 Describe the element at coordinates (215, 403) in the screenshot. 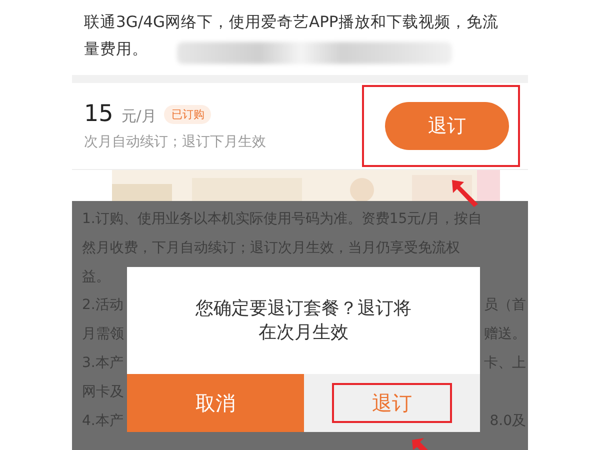

I see `cancel-button: 取消` at that location.